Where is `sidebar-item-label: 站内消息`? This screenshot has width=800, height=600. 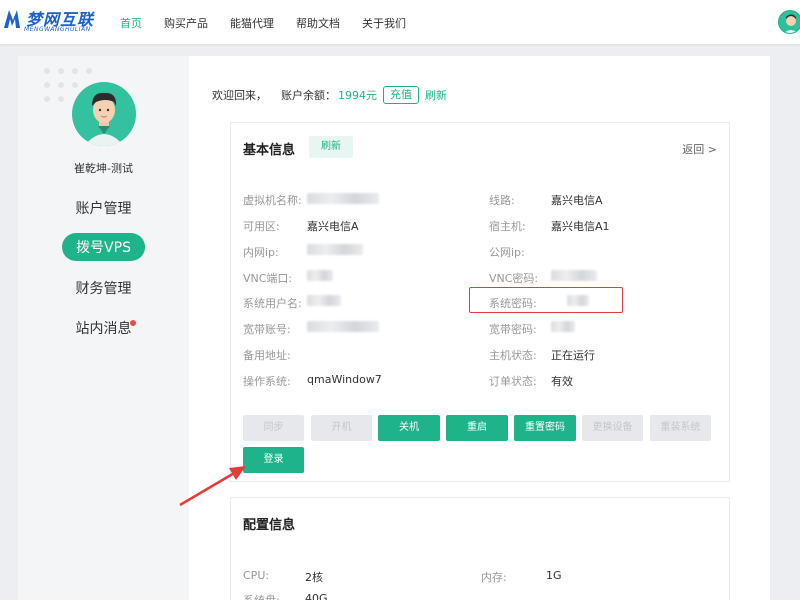
sidebar-item-label: 站内消息 is located at coordinates (103, 329).